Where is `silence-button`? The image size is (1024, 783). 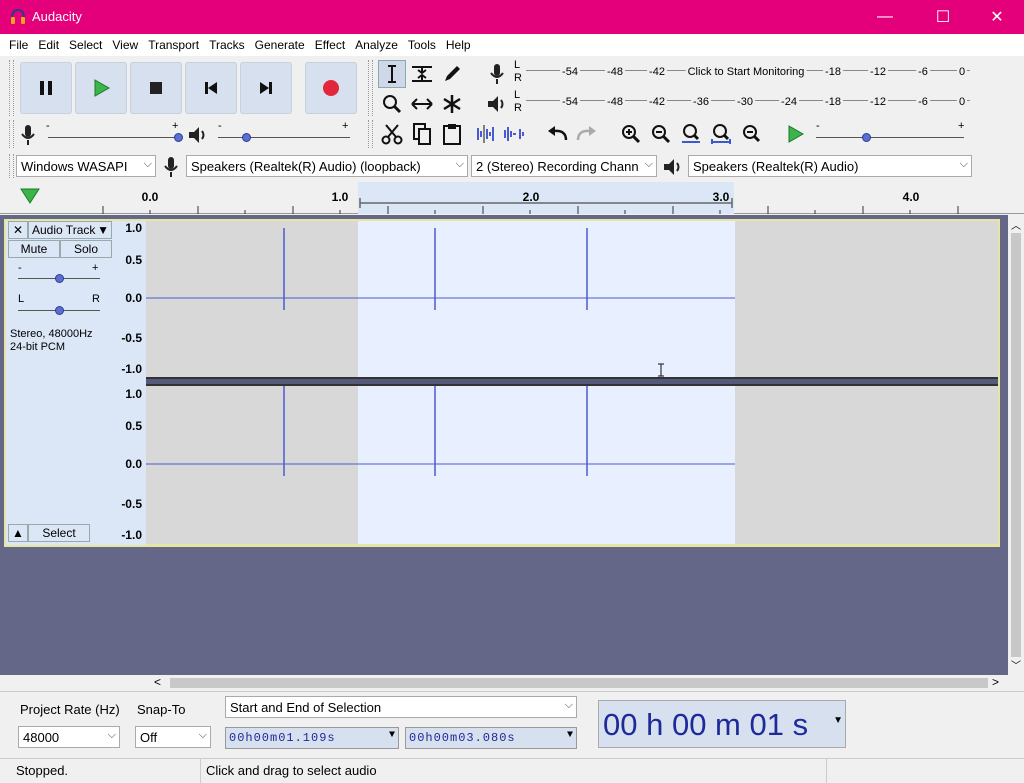
silence-button is located at coordinates (514, 134).